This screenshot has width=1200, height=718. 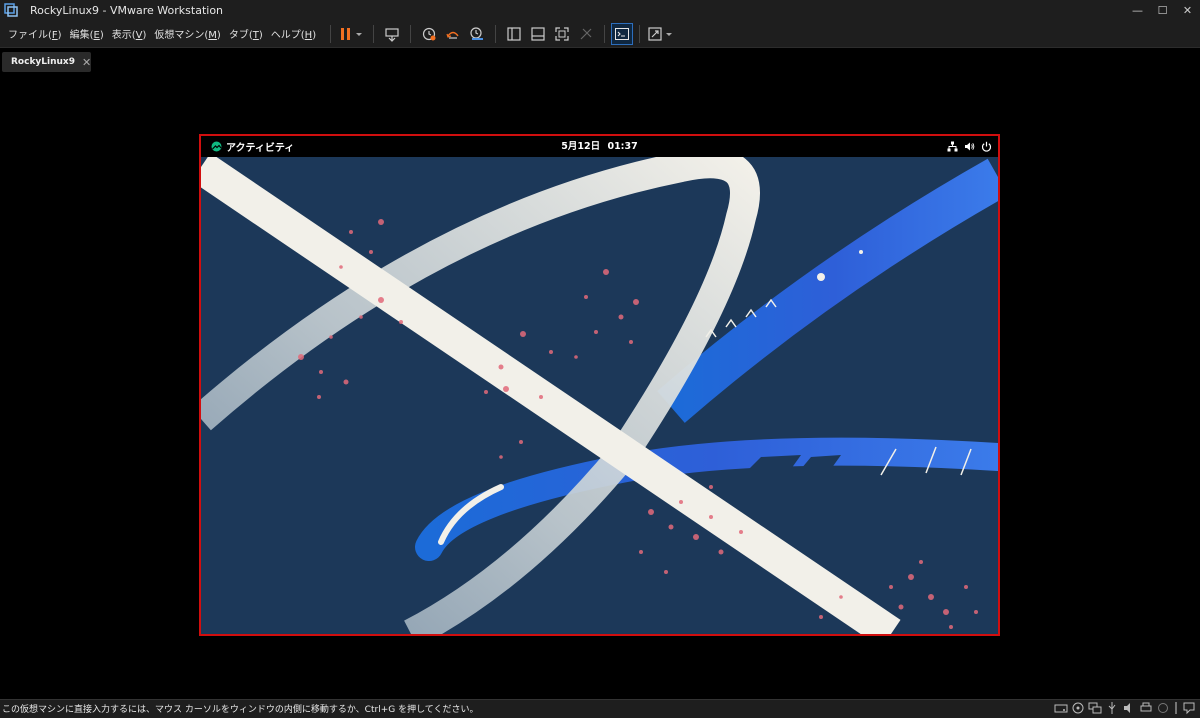 I want to click on clock-date: 5月12日, so click(x=581, y=146).